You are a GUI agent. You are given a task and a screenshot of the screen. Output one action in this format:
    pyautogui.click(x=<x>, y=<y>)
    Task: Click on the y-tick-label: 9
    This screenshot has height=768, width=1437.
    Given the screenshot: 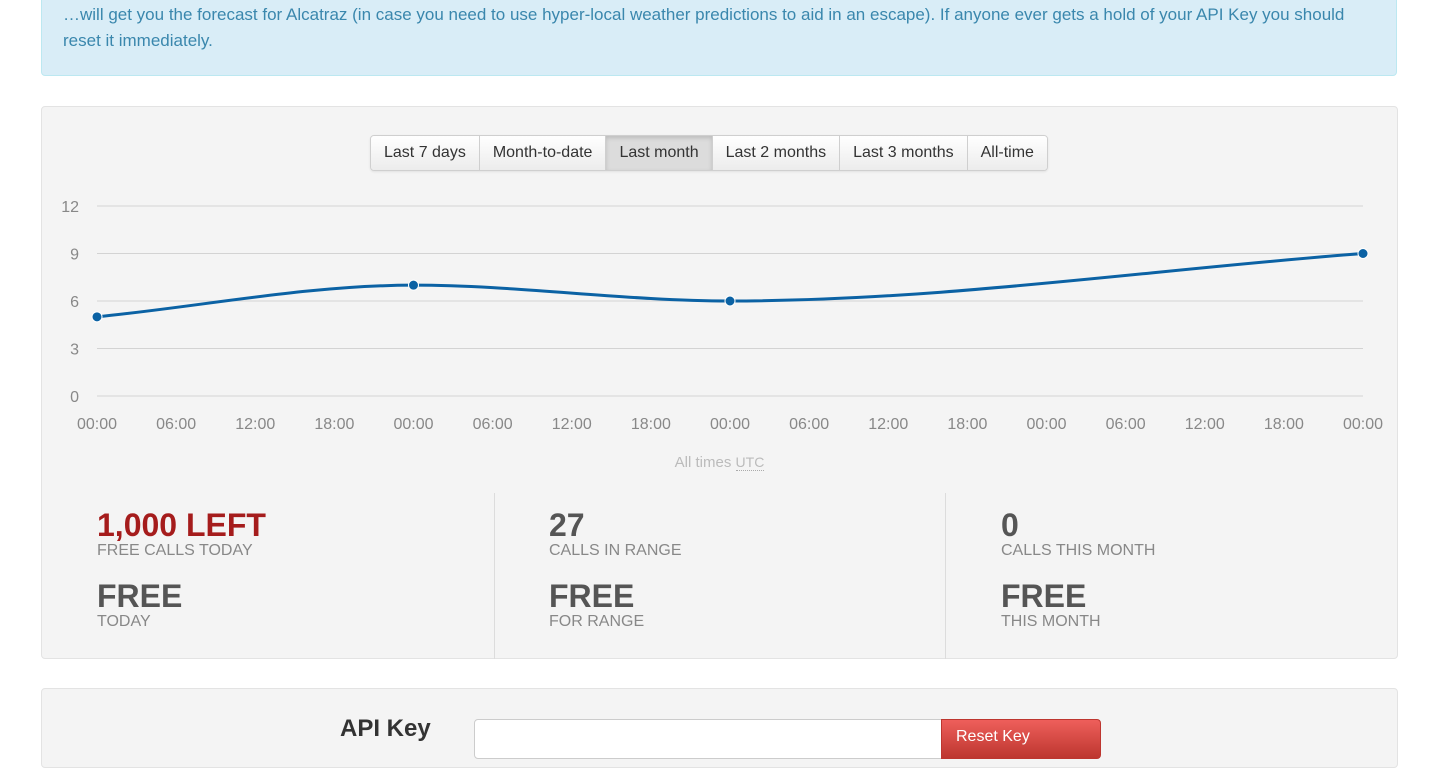 What is the action you would take?
    pyautogui.click(x=74, y=255)
    